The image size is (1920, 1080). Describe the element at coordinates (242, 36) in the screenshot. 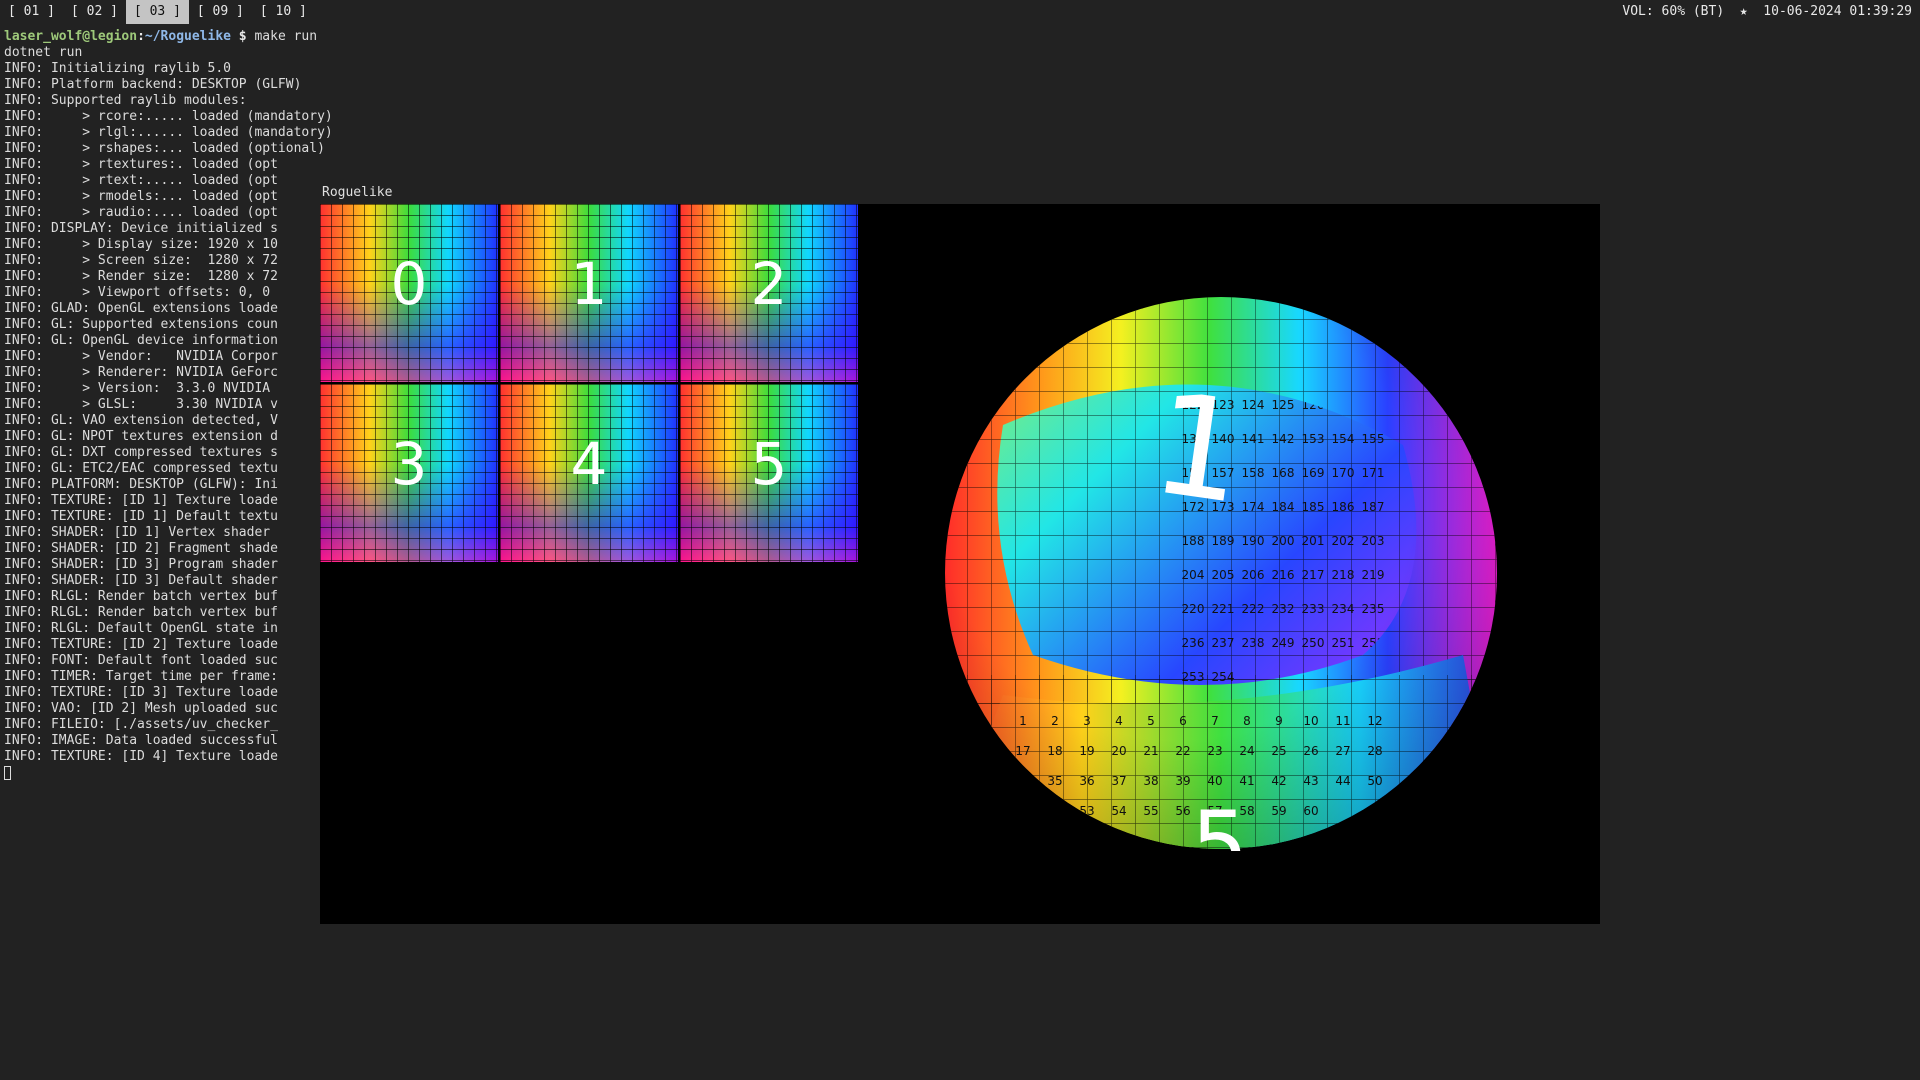

I see `prompt-dollar: $` at that location.